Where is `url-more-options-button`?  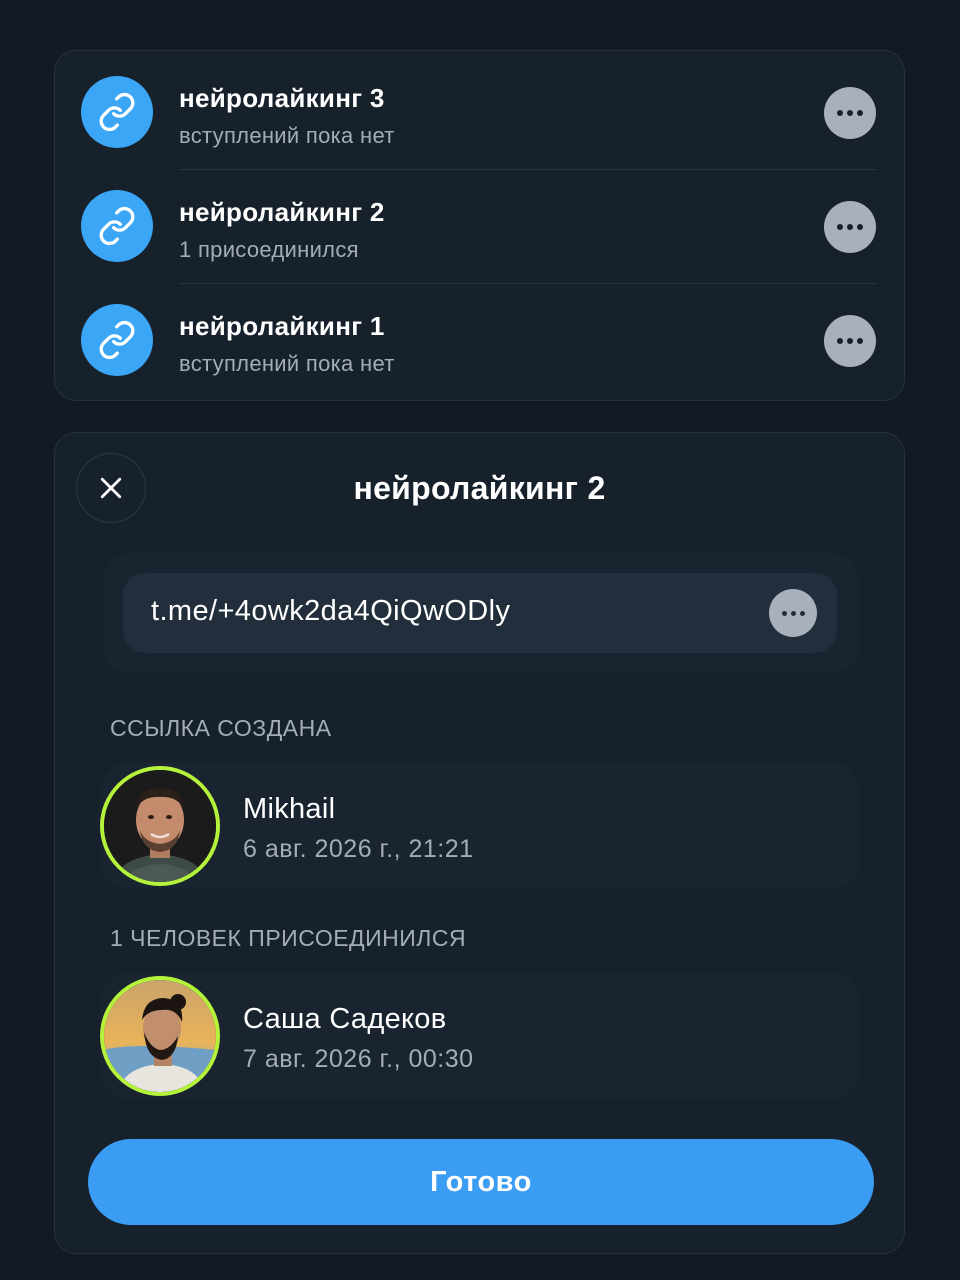 url-more-options-button is located at coordinates (793, 613).